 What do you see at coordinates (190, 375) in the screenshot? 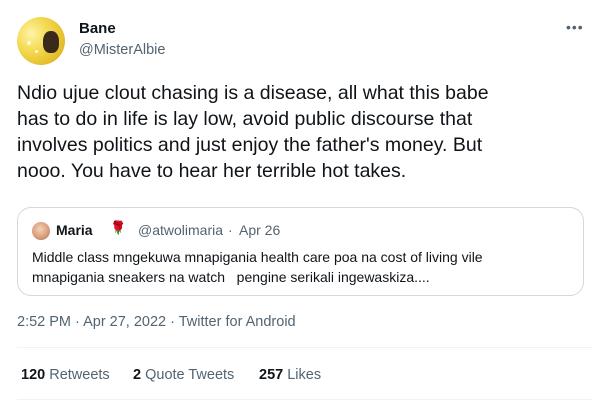
I see `quote-tweets-label: Quote Tweets` at bounding box center [190, 375].